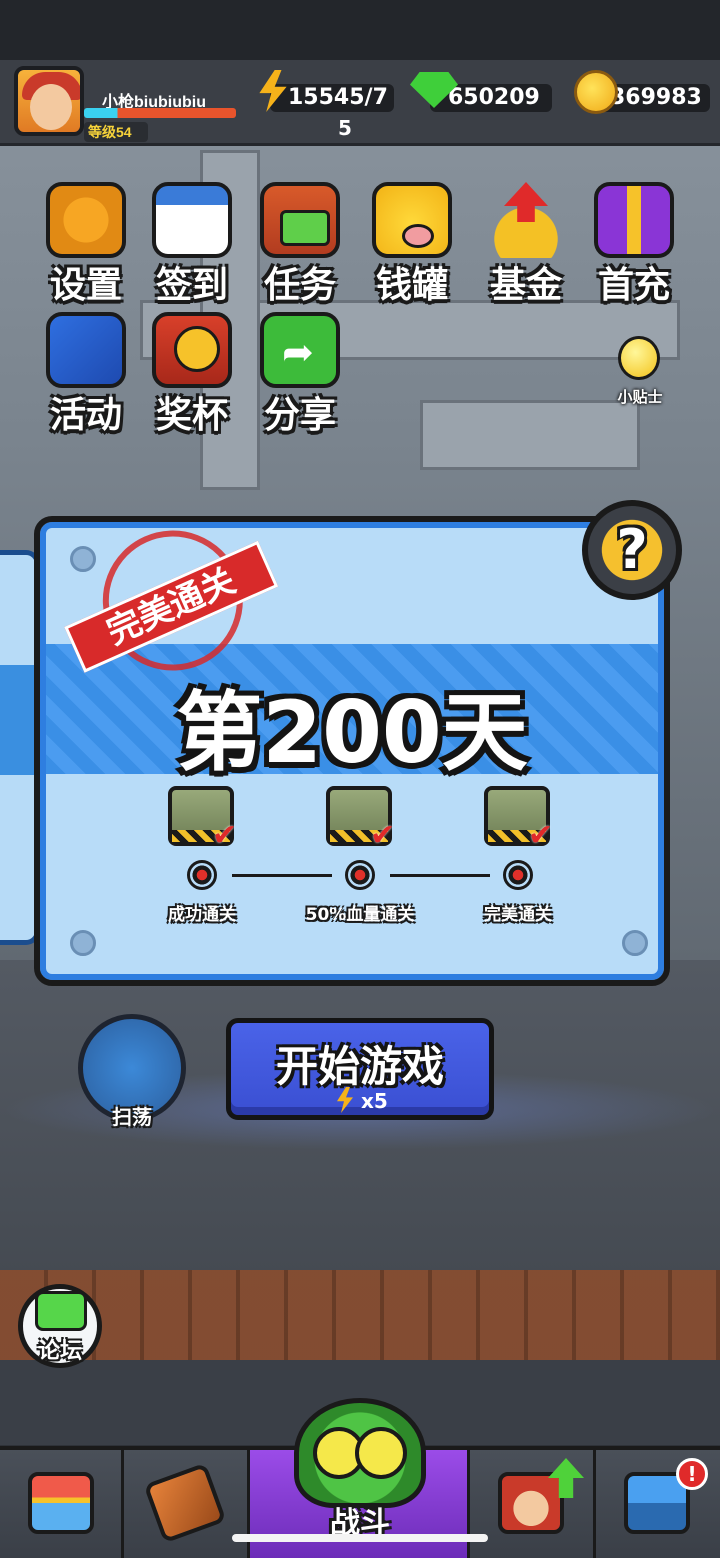 The height and width of the screenshot is (1558, 720). What do you see at coordinates (640, 397) in the screenshot?
I see `tips-label: 小贴士` at bounding box center [640, 397].